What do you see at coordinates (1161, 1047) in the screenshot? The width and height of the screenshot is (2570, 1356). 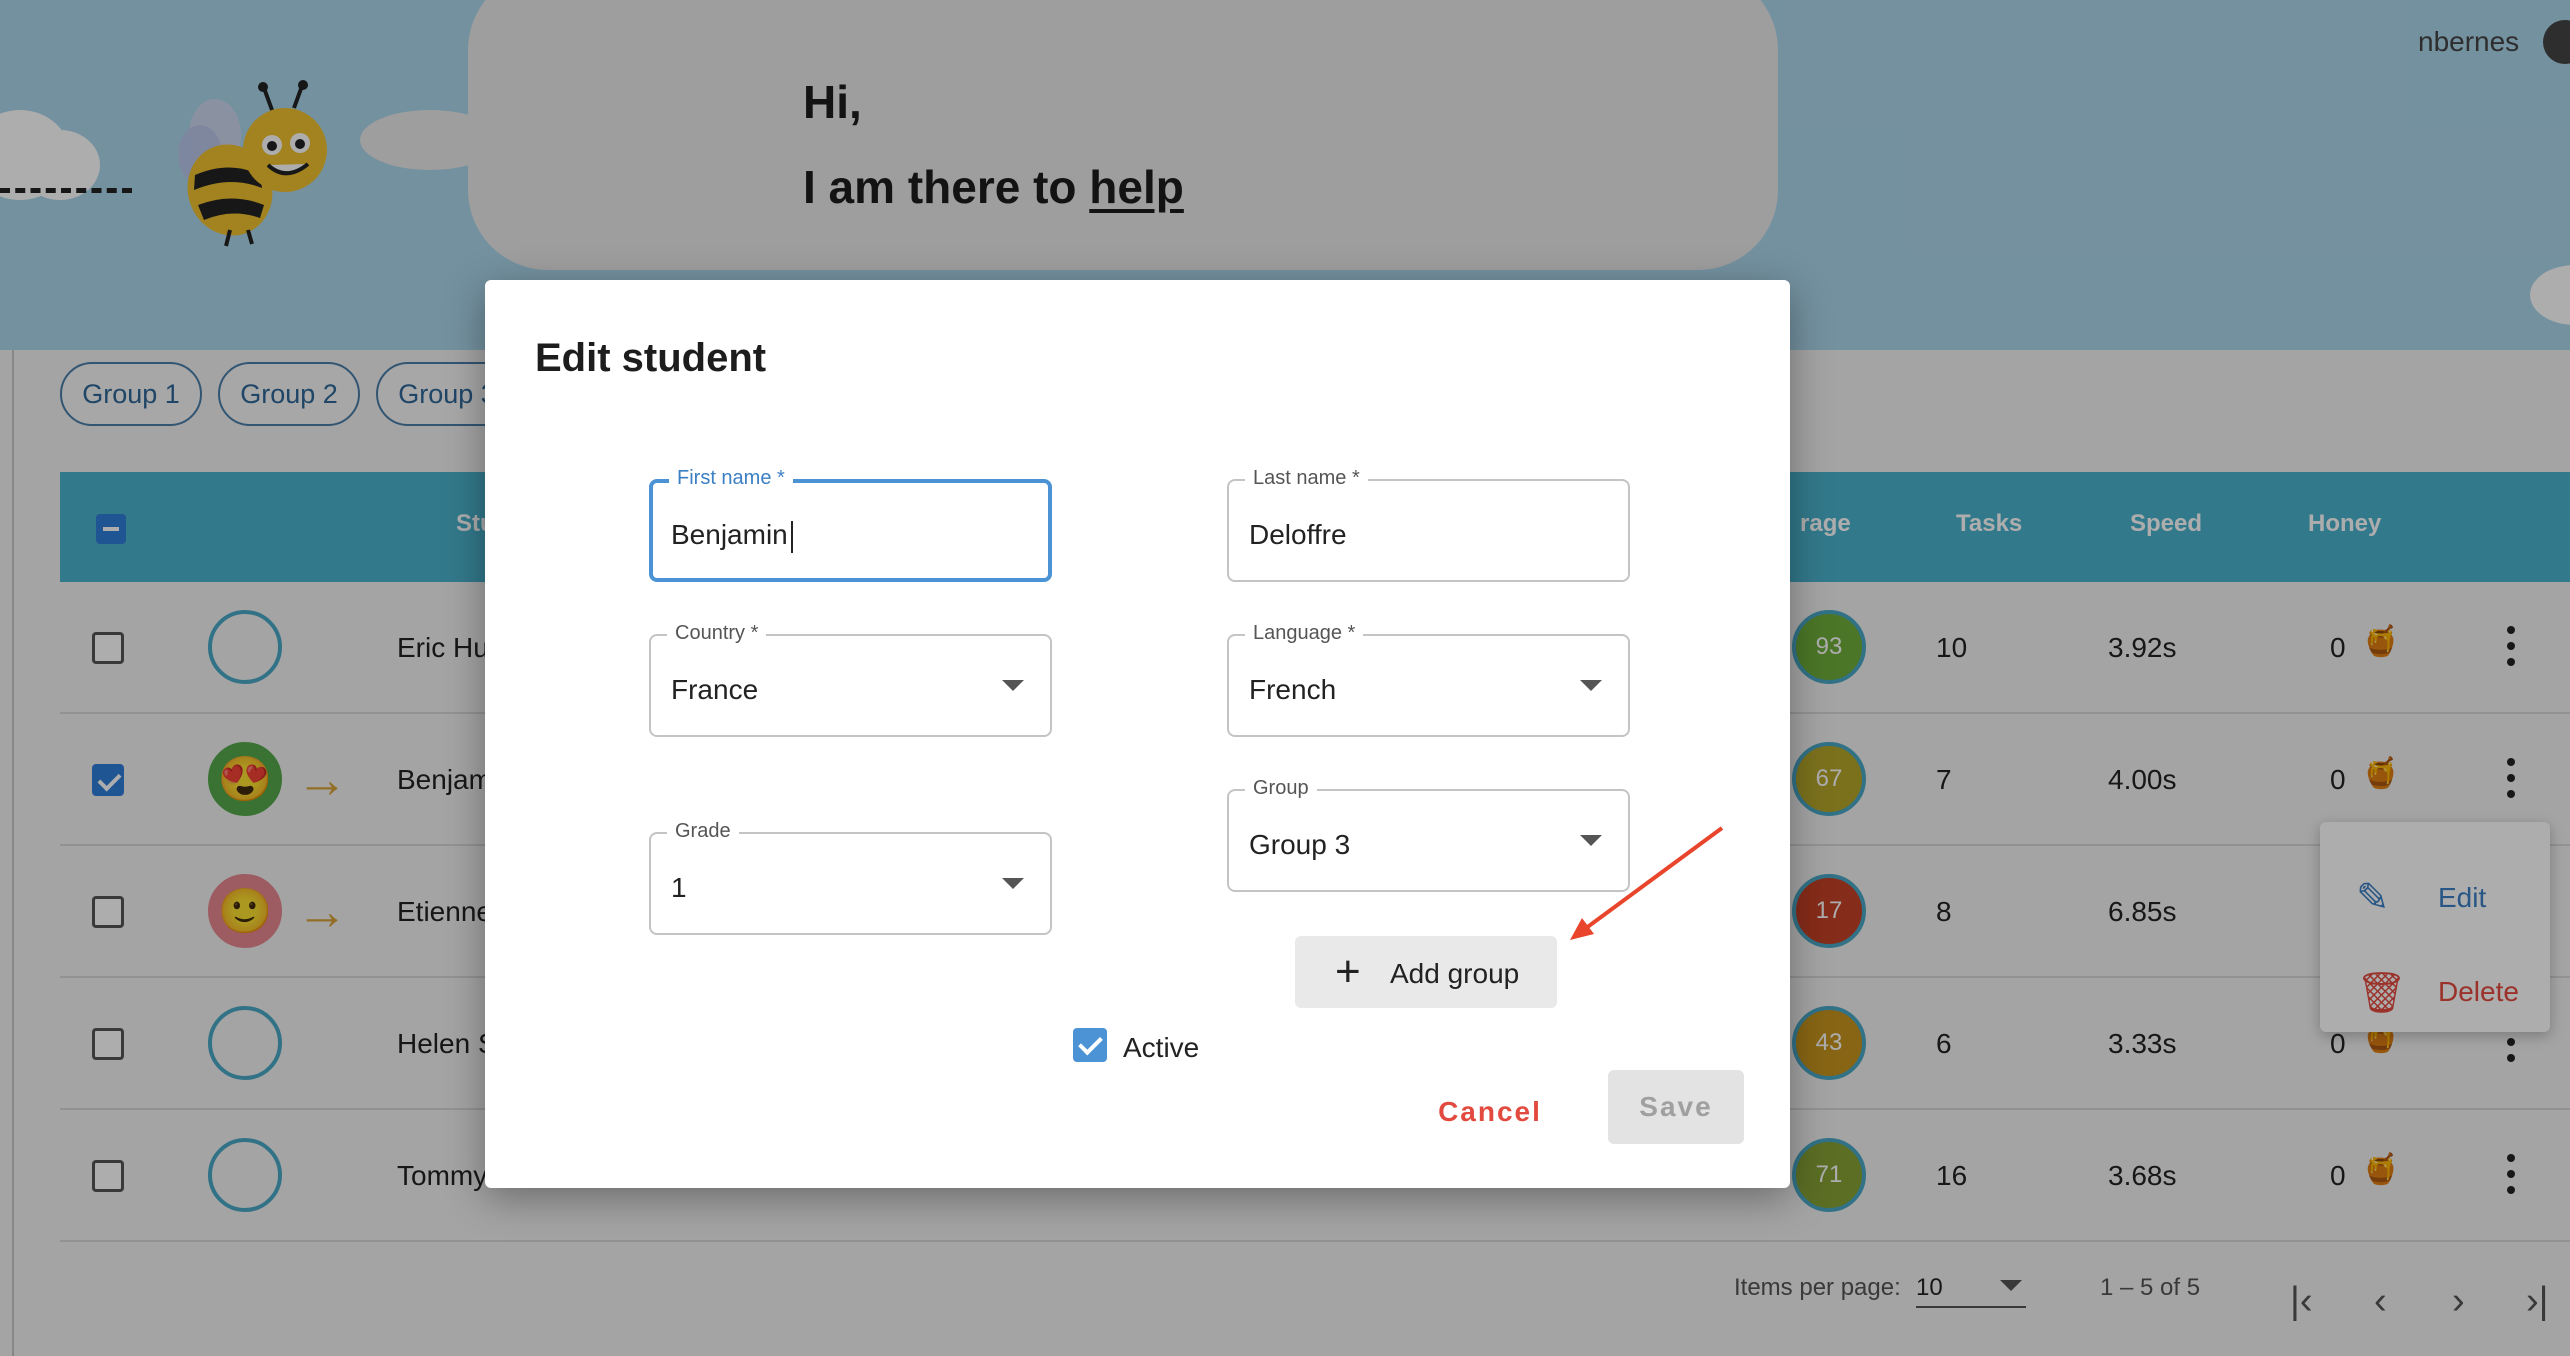 I see `active-label: Active` at bounding box center [1161, 1047].